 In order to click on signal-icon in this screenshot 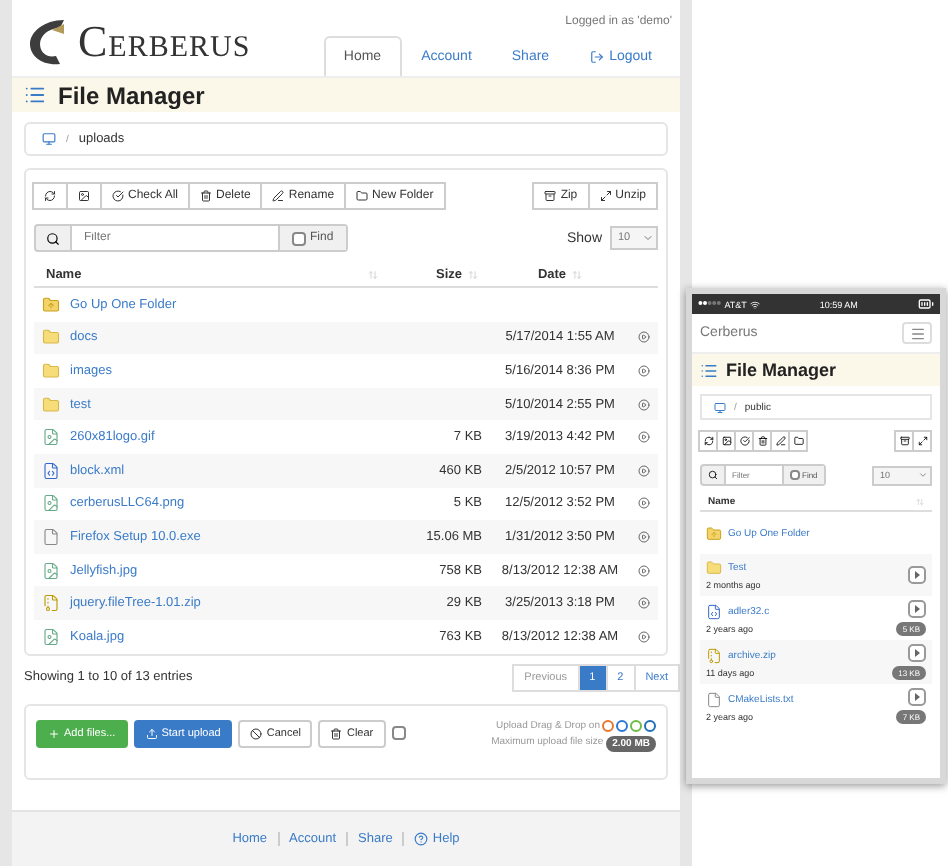, I will do `click(710, 302)`.